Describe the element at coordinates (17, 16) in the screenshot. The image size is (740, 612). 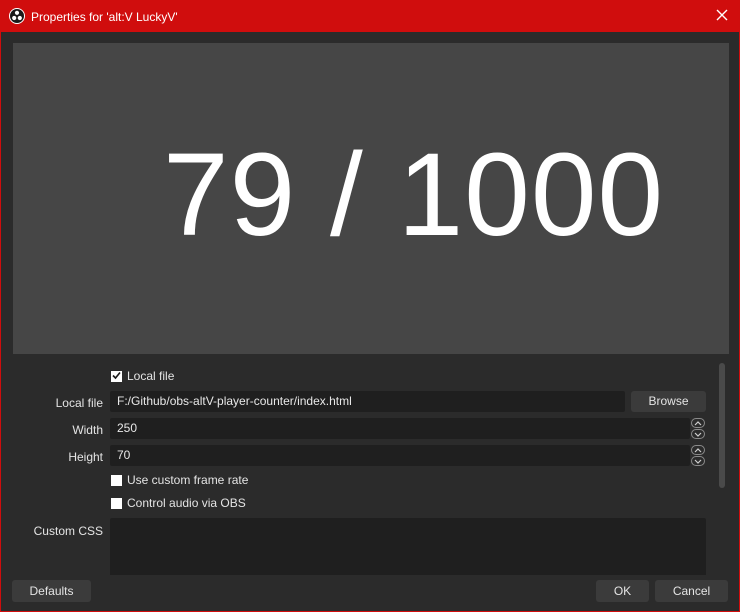
I see `obs-logo-icon` at that location.